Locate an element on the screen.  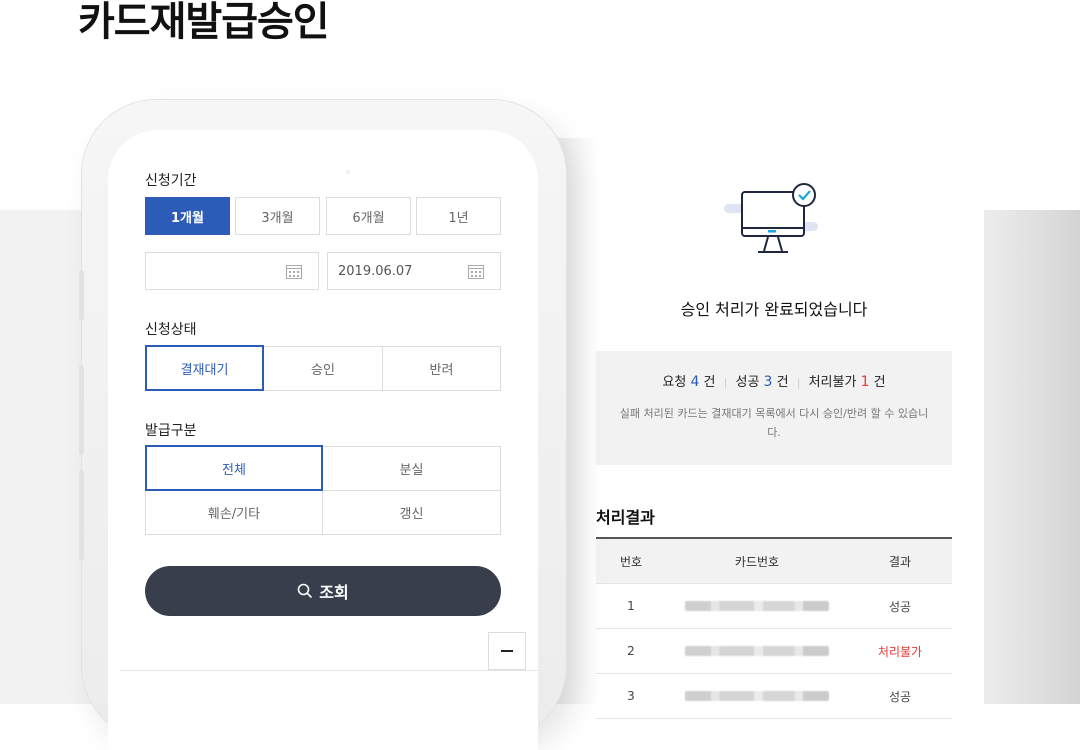
search-button: 조회 is located at coordinates (323, 591).